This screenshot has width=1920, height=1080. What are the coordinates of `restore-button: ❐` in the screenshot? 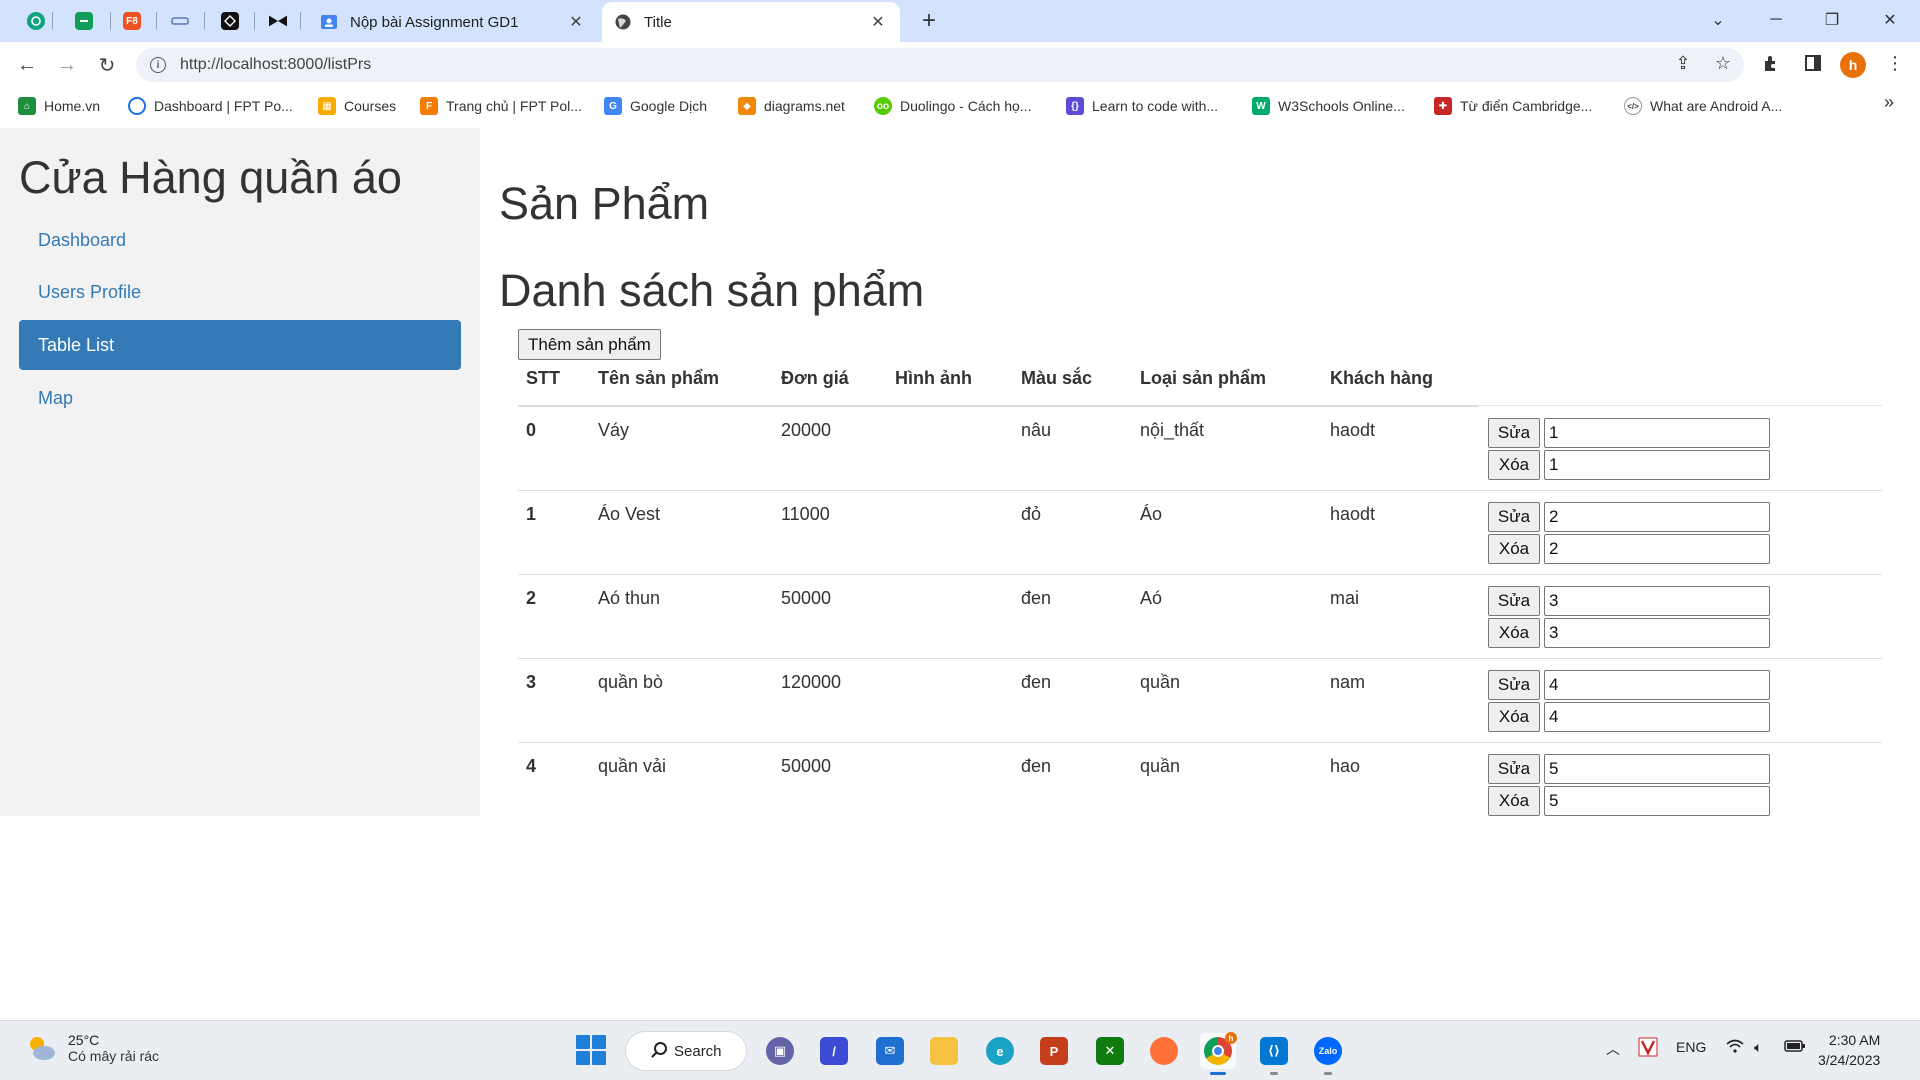 It's located at (1832, 20).